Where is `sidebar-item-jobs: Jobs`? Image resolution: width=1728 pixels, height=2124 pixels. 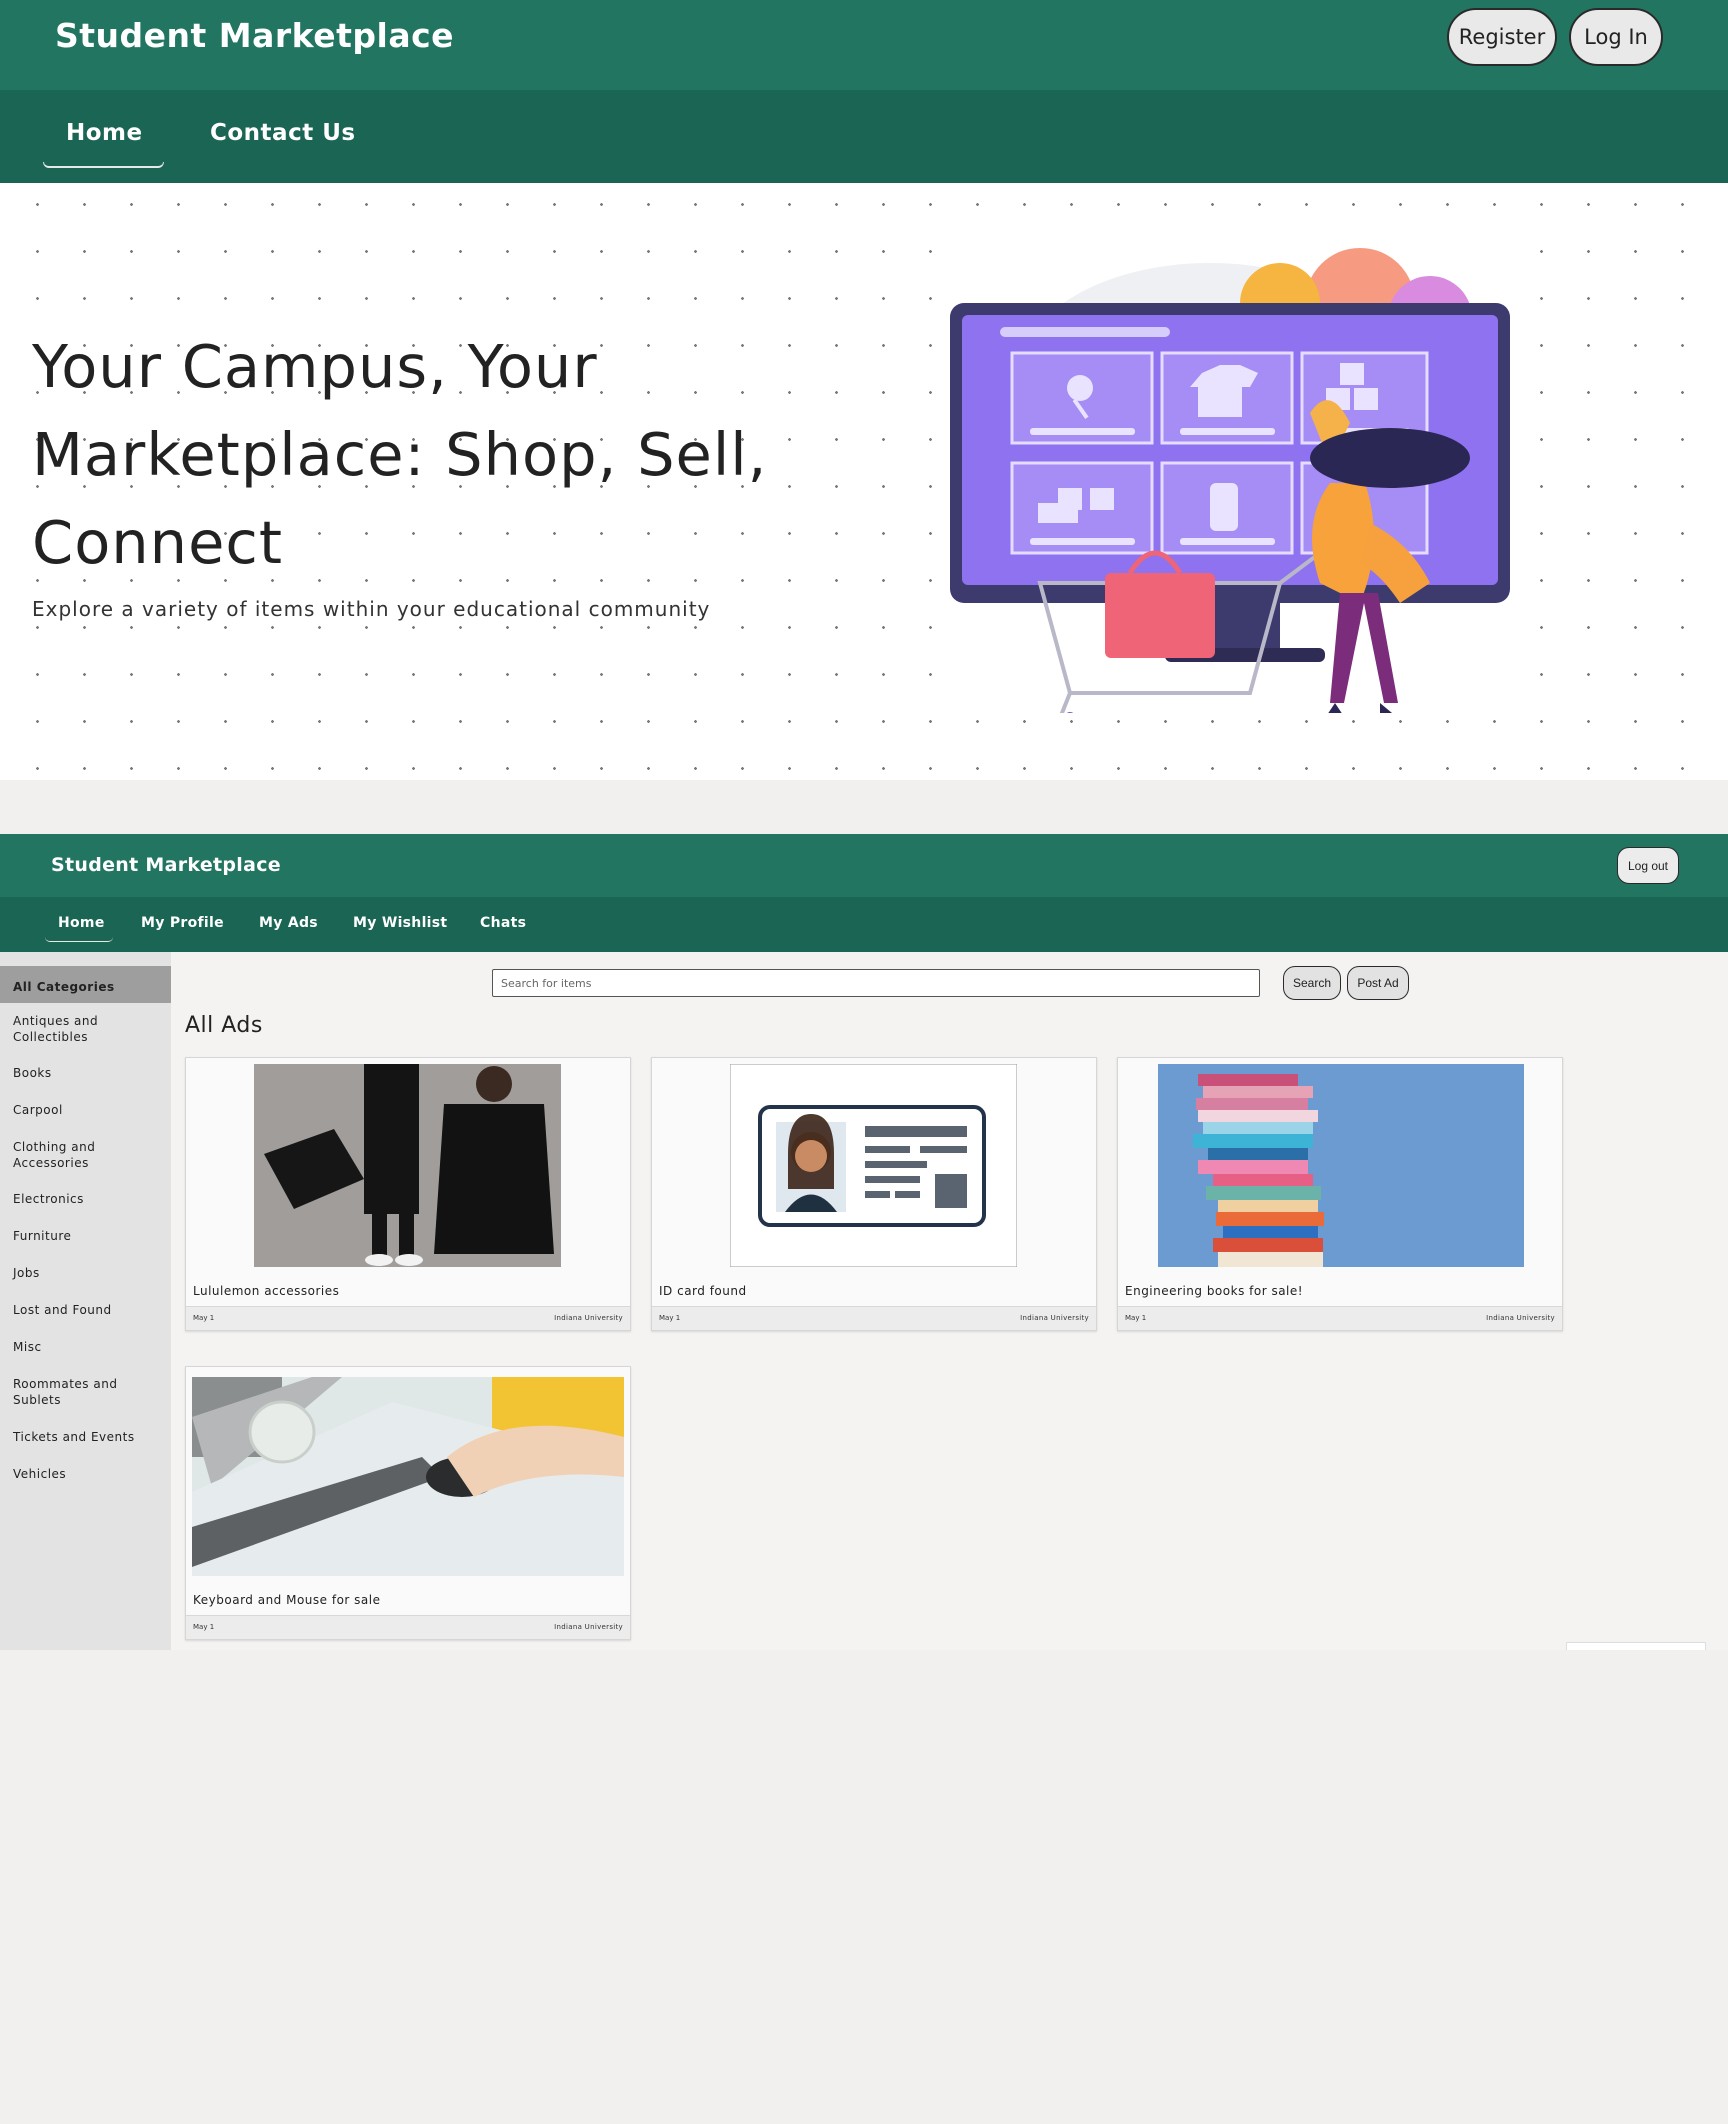
sidebar-item-jobs: Jobs is located at coordinates (88, 1273).